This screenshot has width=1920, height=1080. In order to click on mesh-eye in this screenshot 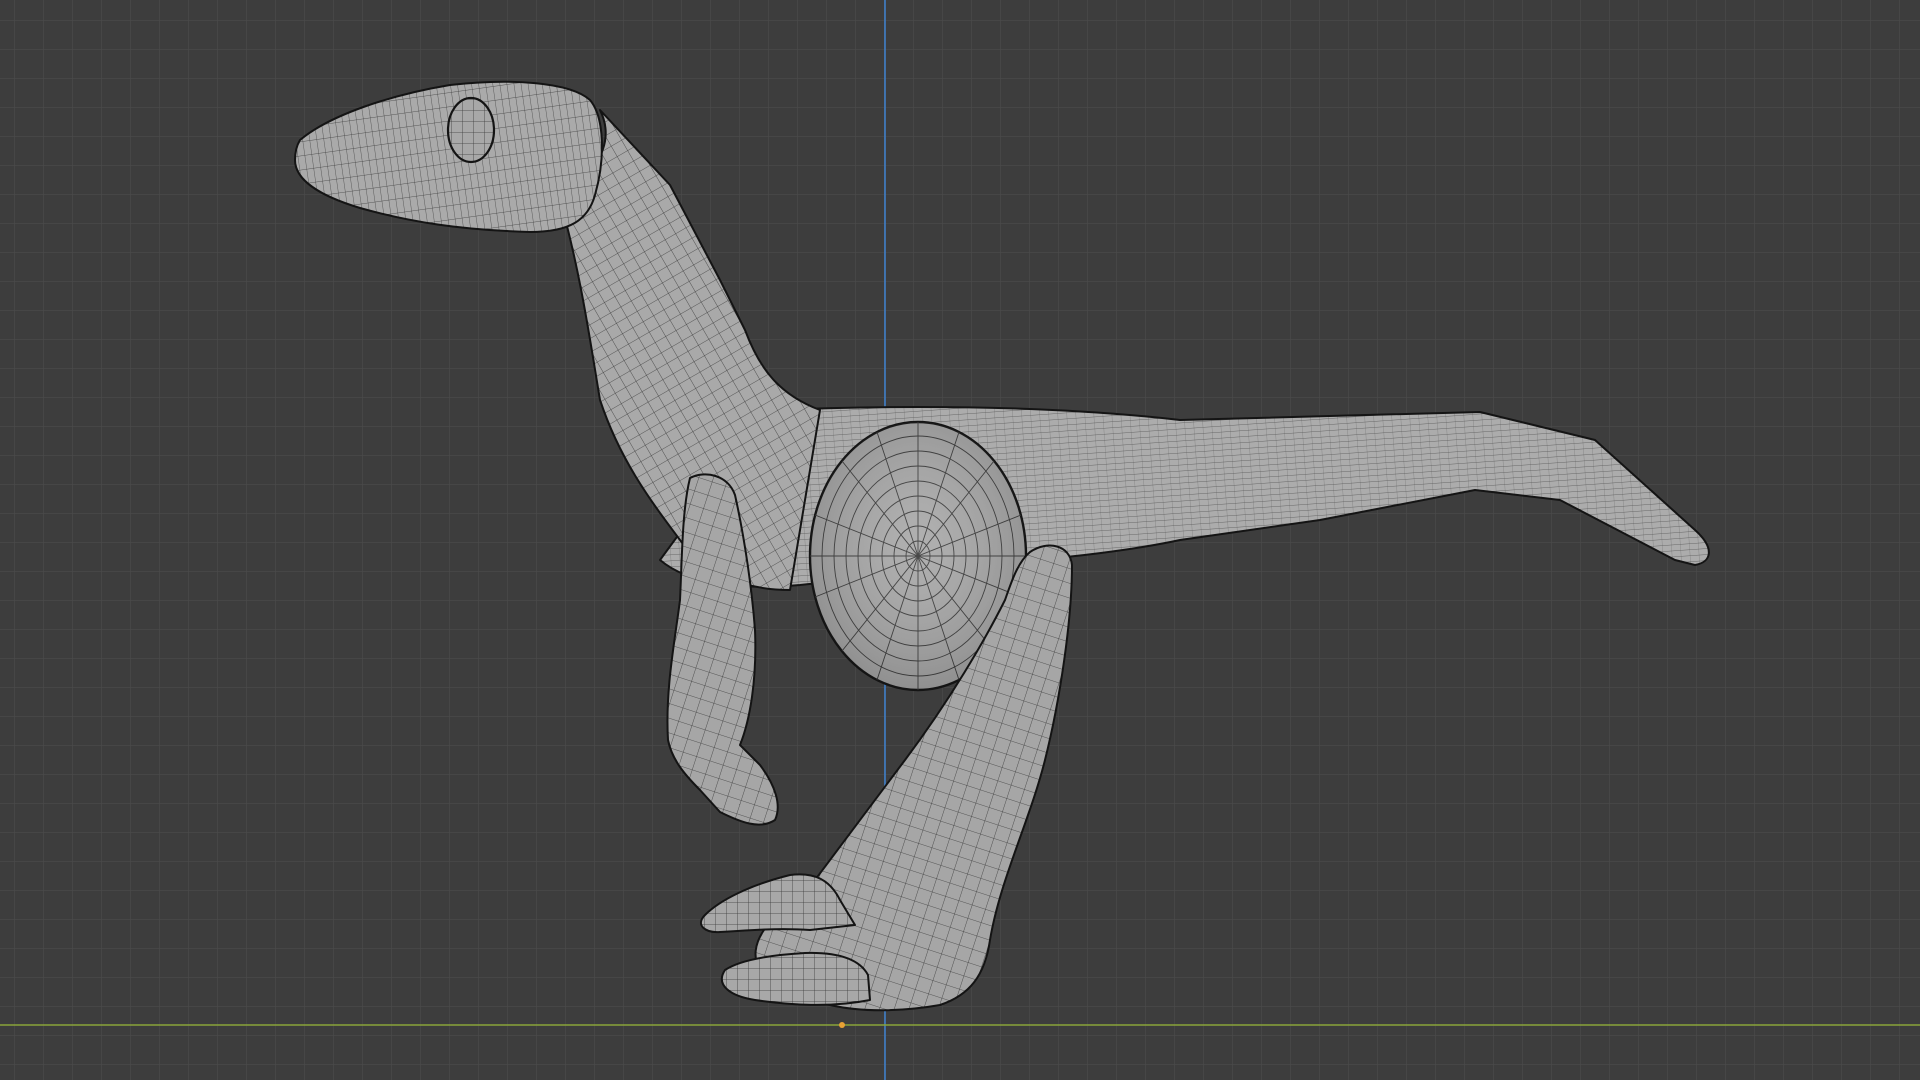, I will do `click(471, 130)`.